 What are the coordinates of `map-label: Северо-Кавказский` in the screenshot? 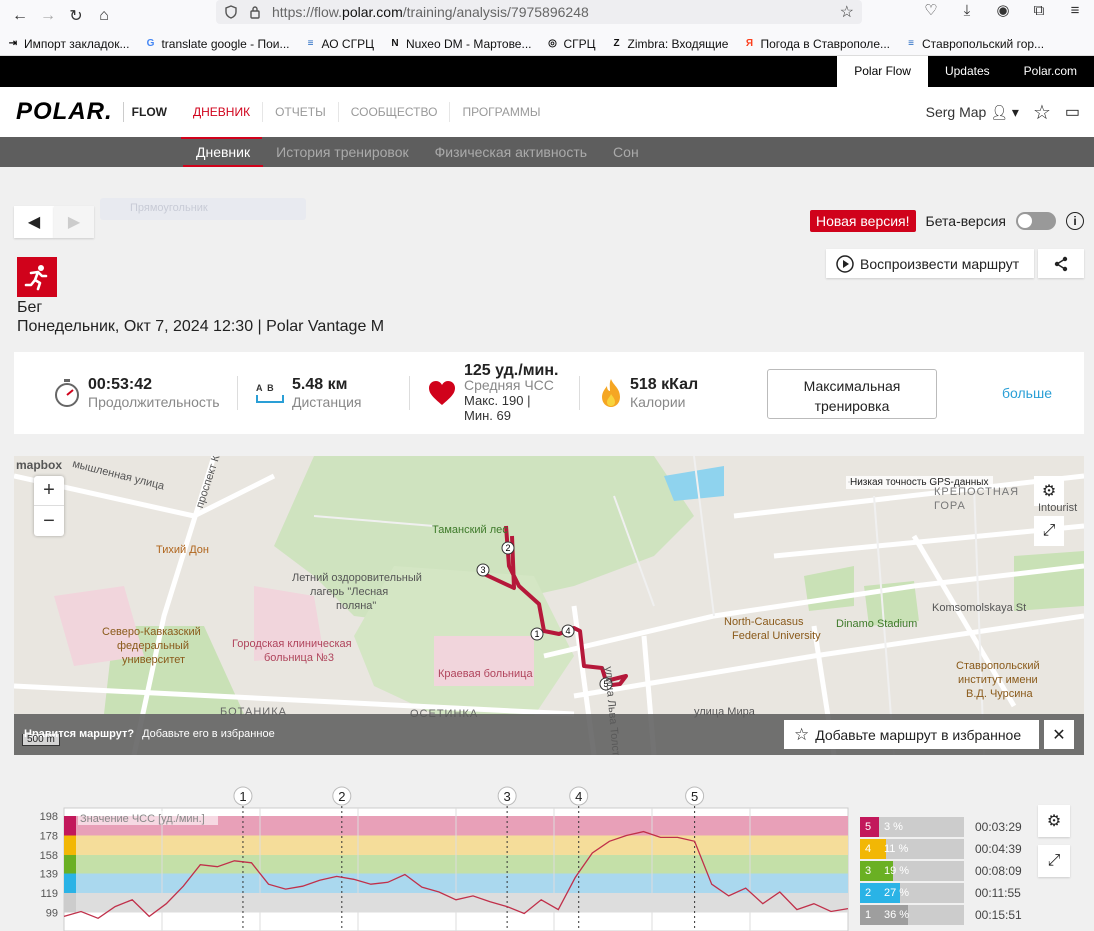 It's located at (151, 632).